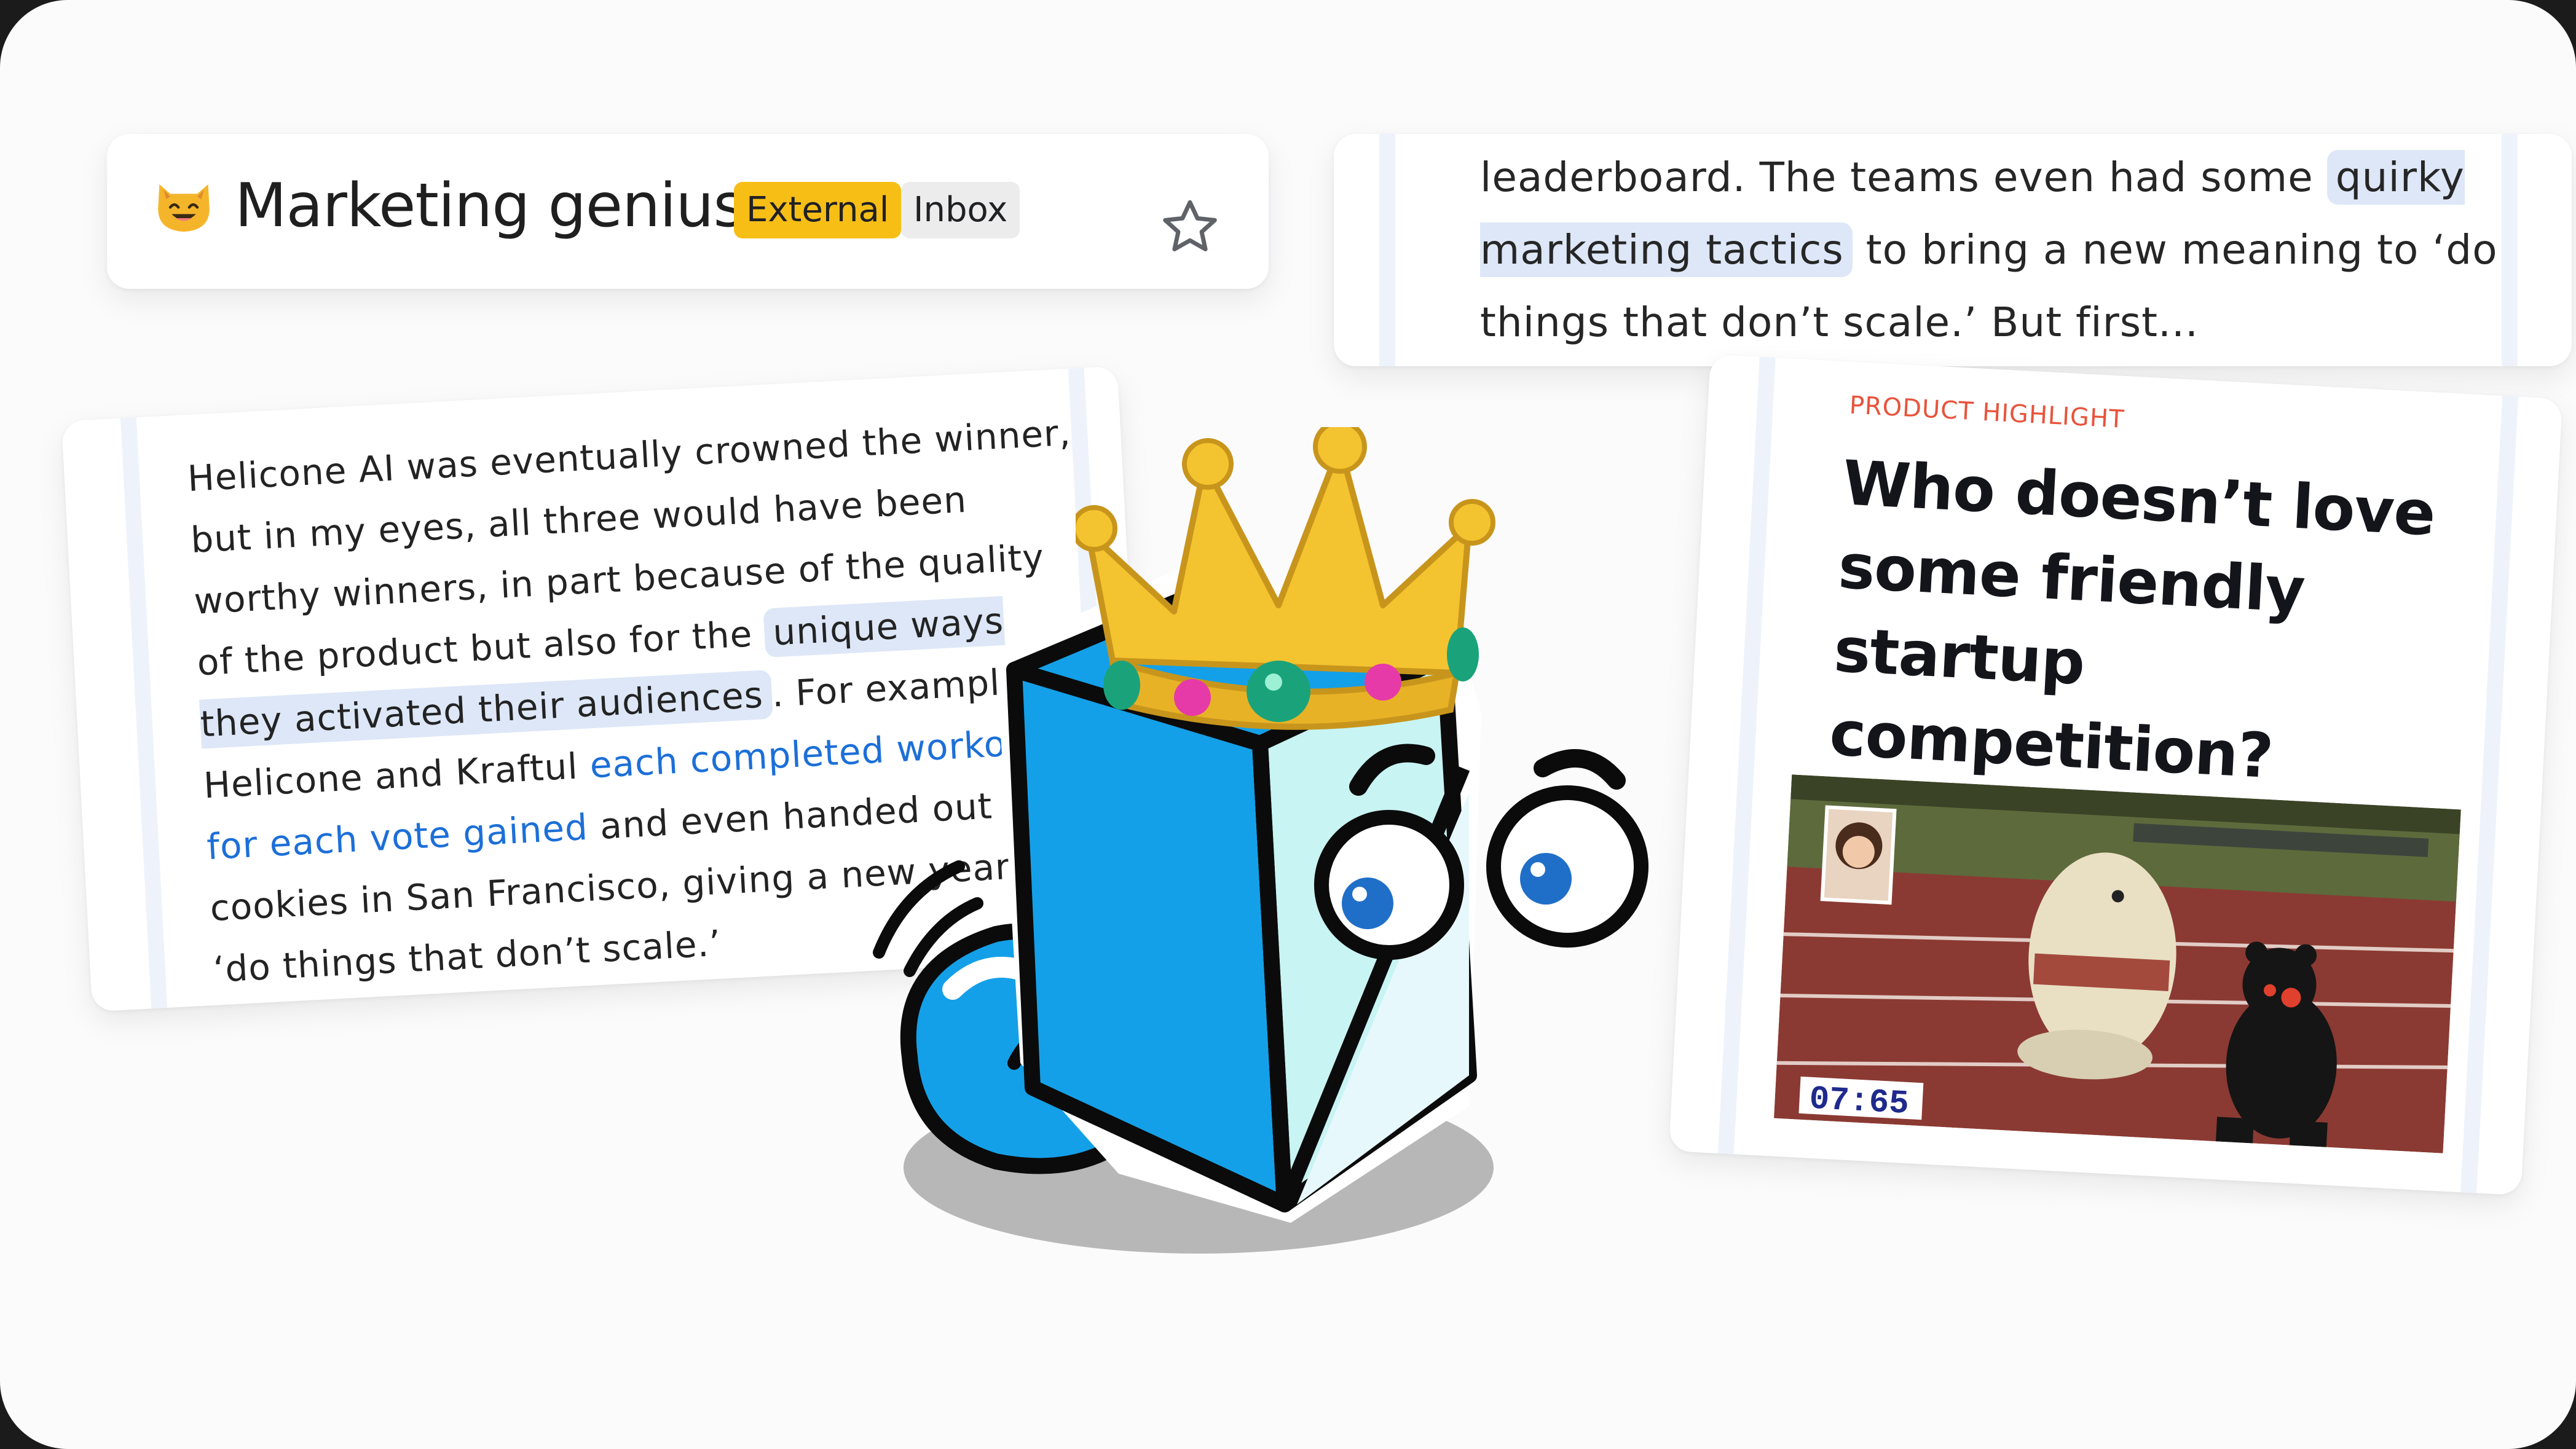 This screenshot has width=2576, height=1449. Describe the element at coordinates (961, 210) in the screenshot. I see `label-inbox: Inbox` at that location.